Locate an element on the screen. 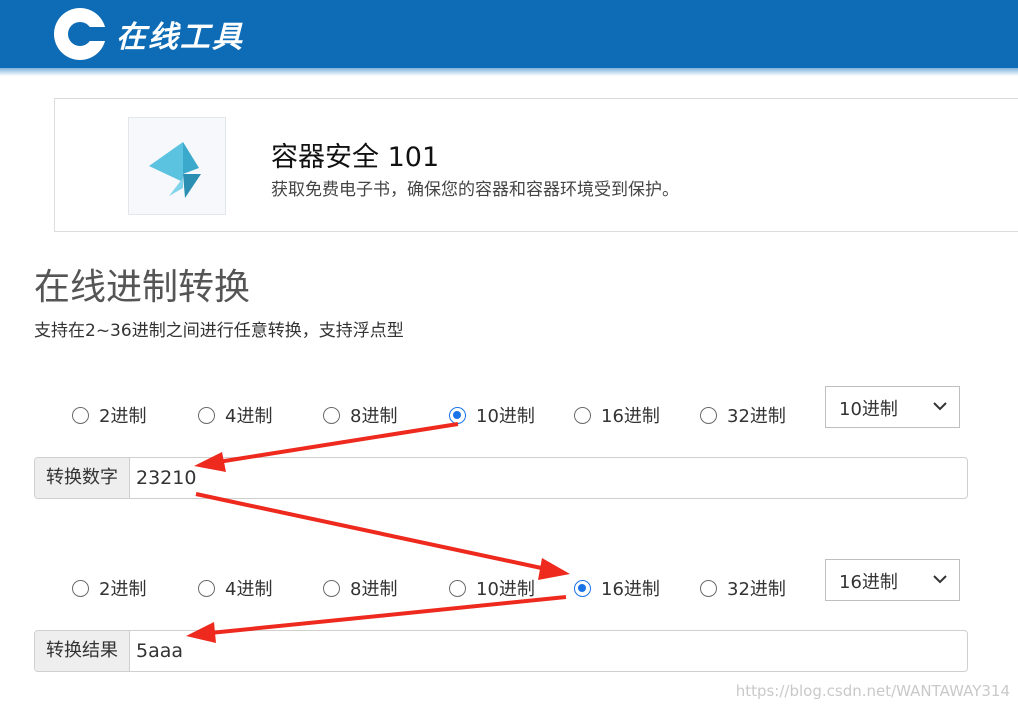 Image resolution: width=1018 pixels, height=710 pixels. convert-number-input: 23210 is located at coordinates (166, 478).